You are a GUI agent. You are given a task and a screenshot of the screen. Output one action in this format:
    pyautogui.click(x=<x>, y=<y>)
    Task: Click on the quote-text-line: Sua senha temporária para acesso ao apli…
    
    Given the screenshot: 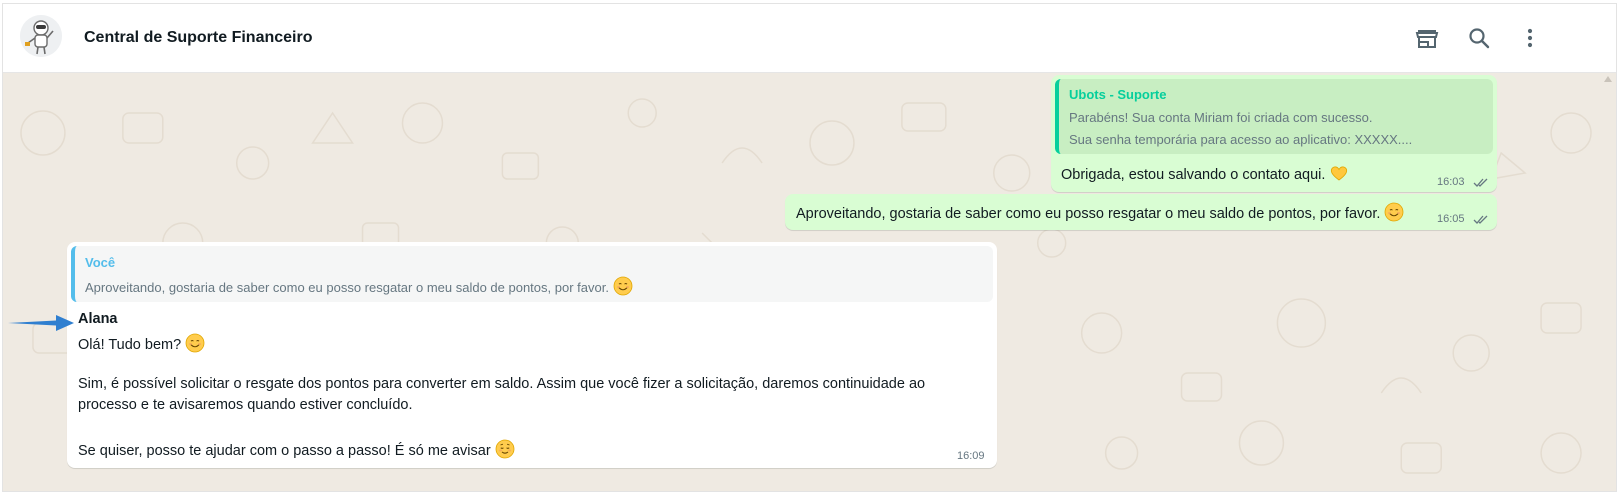 What is the action you would take?
    pyautogui.click(x=1241, y=139)
    